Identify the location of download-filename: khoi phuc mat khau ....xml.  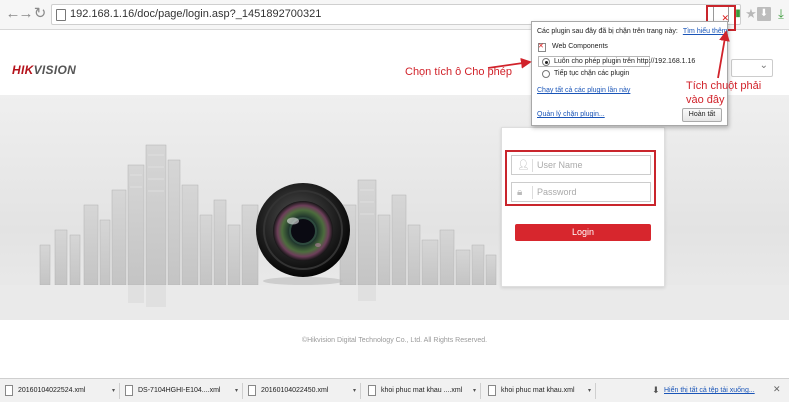
(422, 390).